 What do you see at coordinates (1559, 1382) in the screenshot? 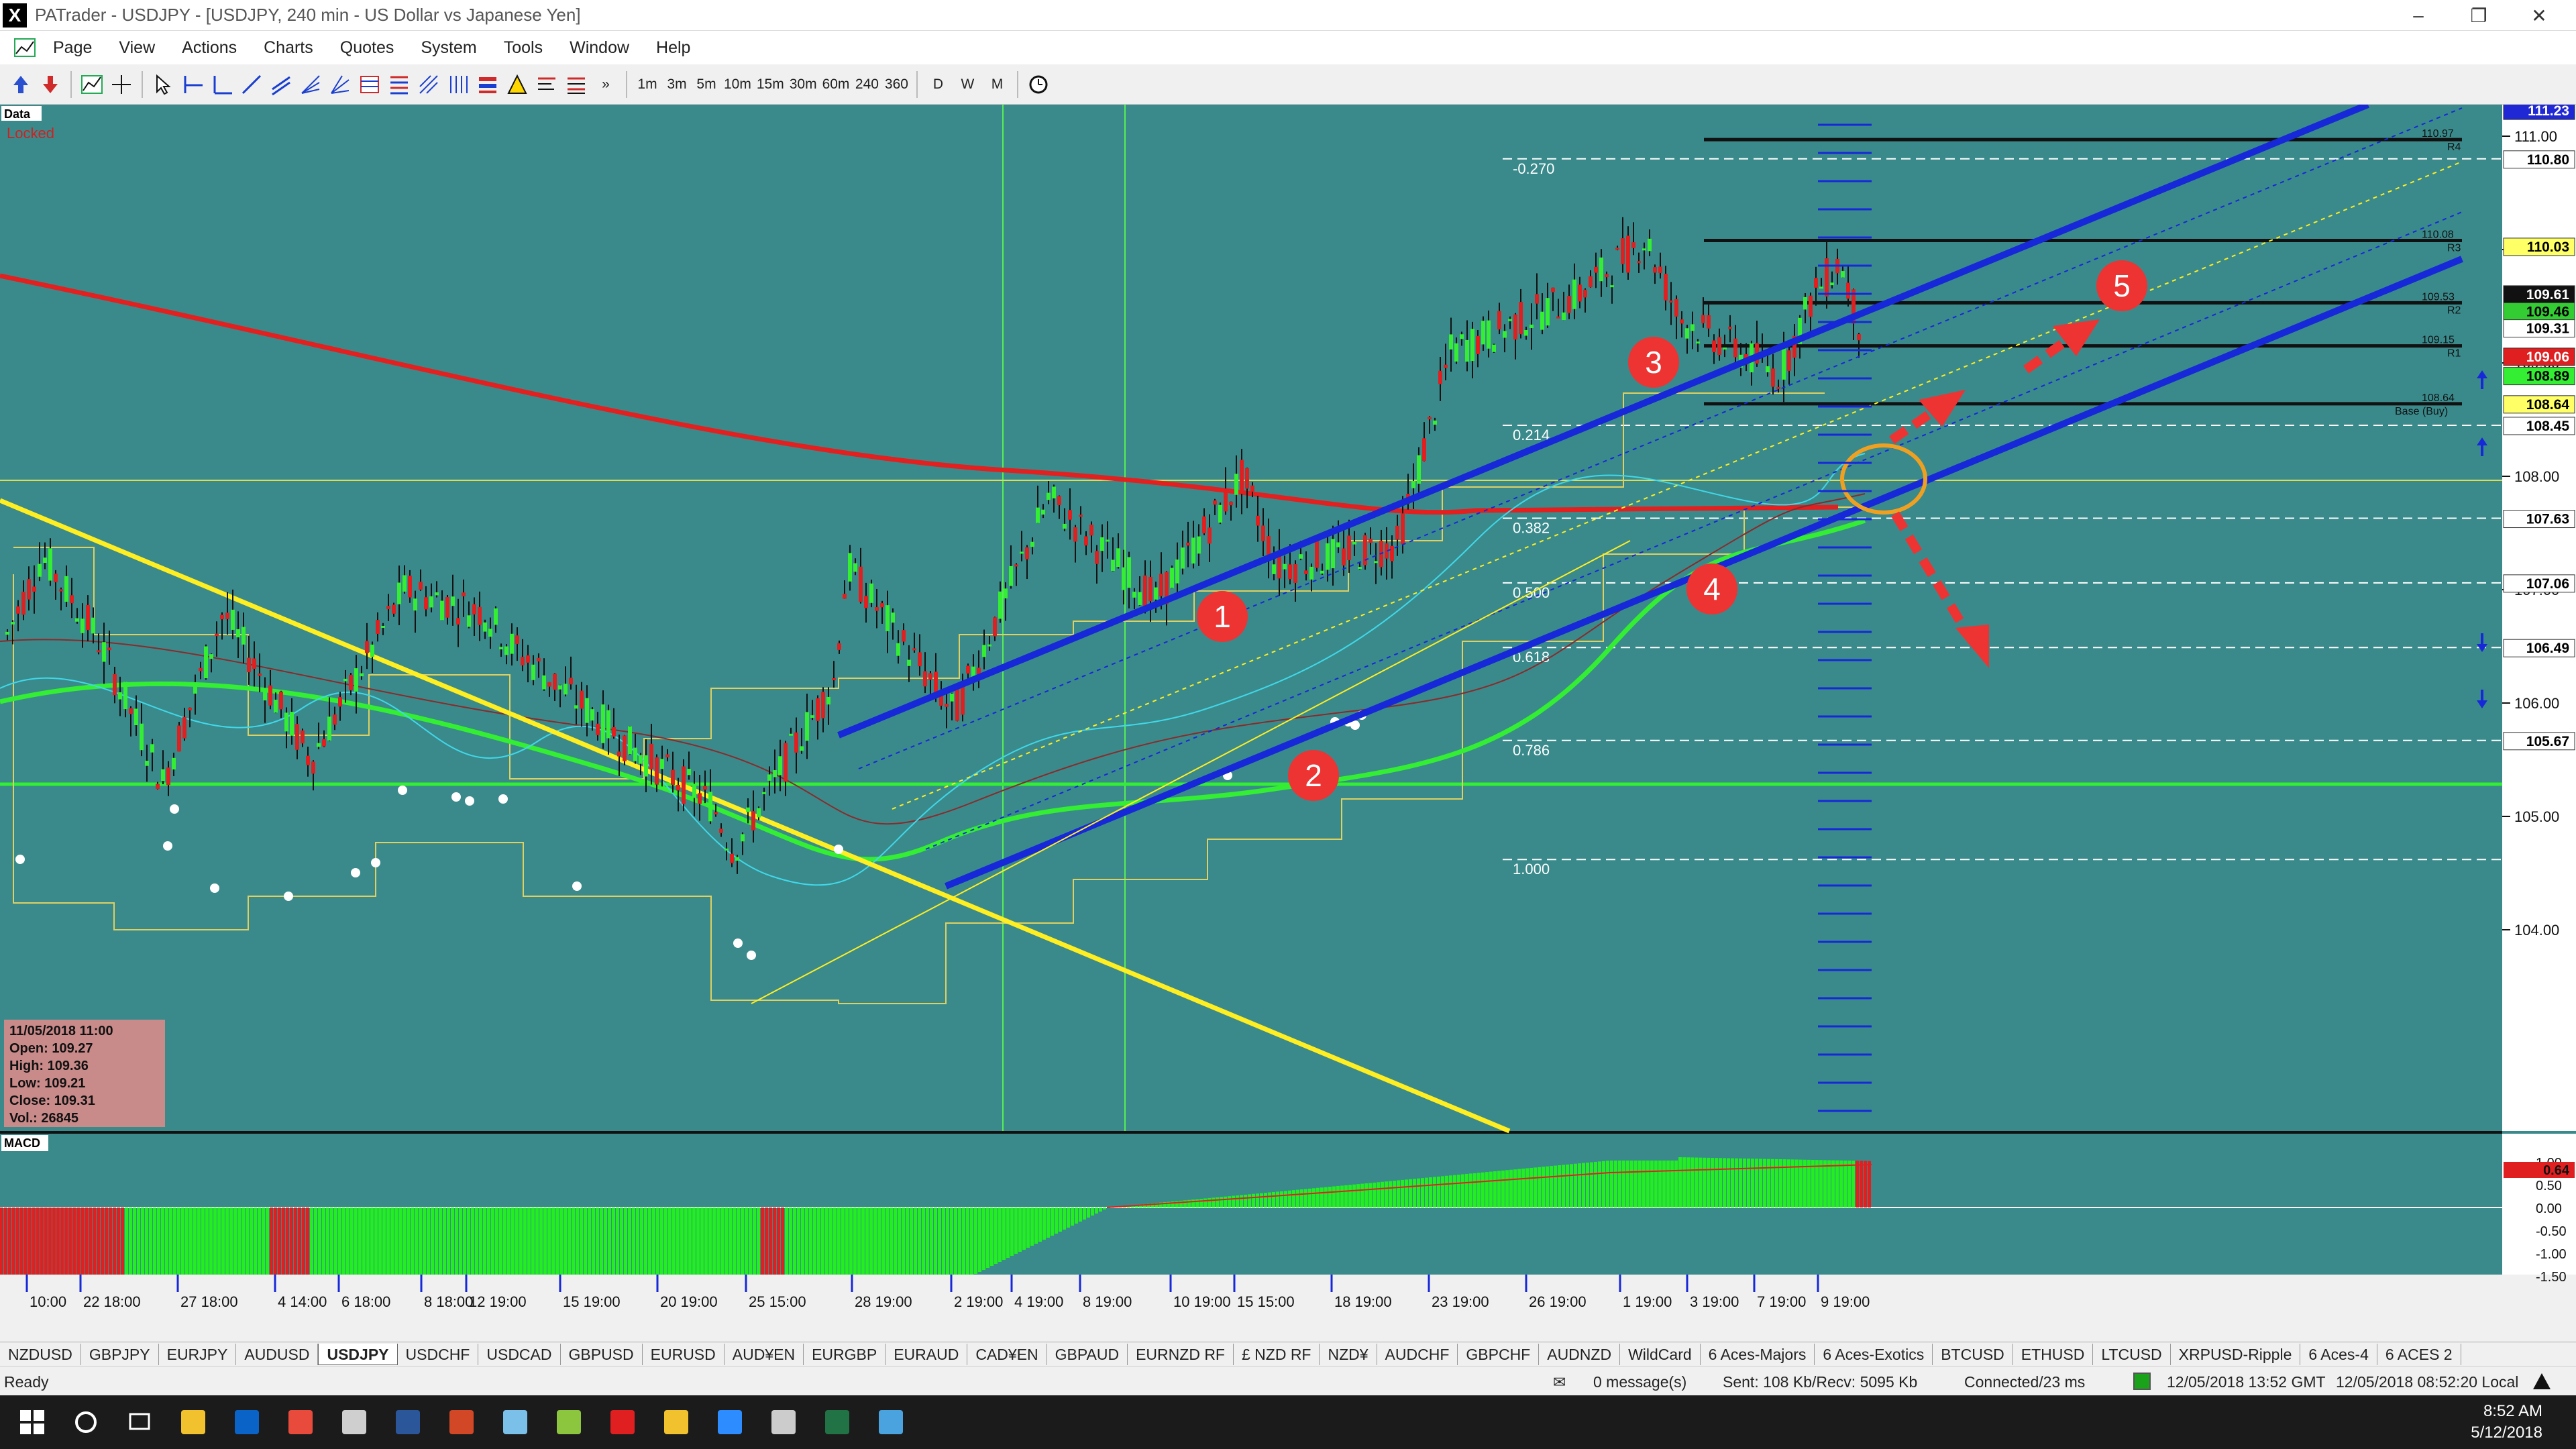
I see `mail-icon: ✉` at bounding box center [1559, 1382].